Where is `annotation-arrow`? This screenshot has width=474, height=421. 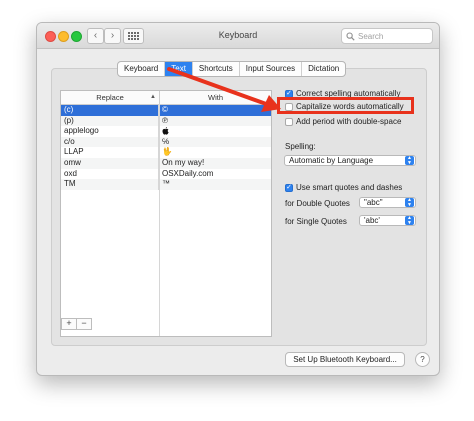 annotation-arrow is located at coordinates (224, 89).